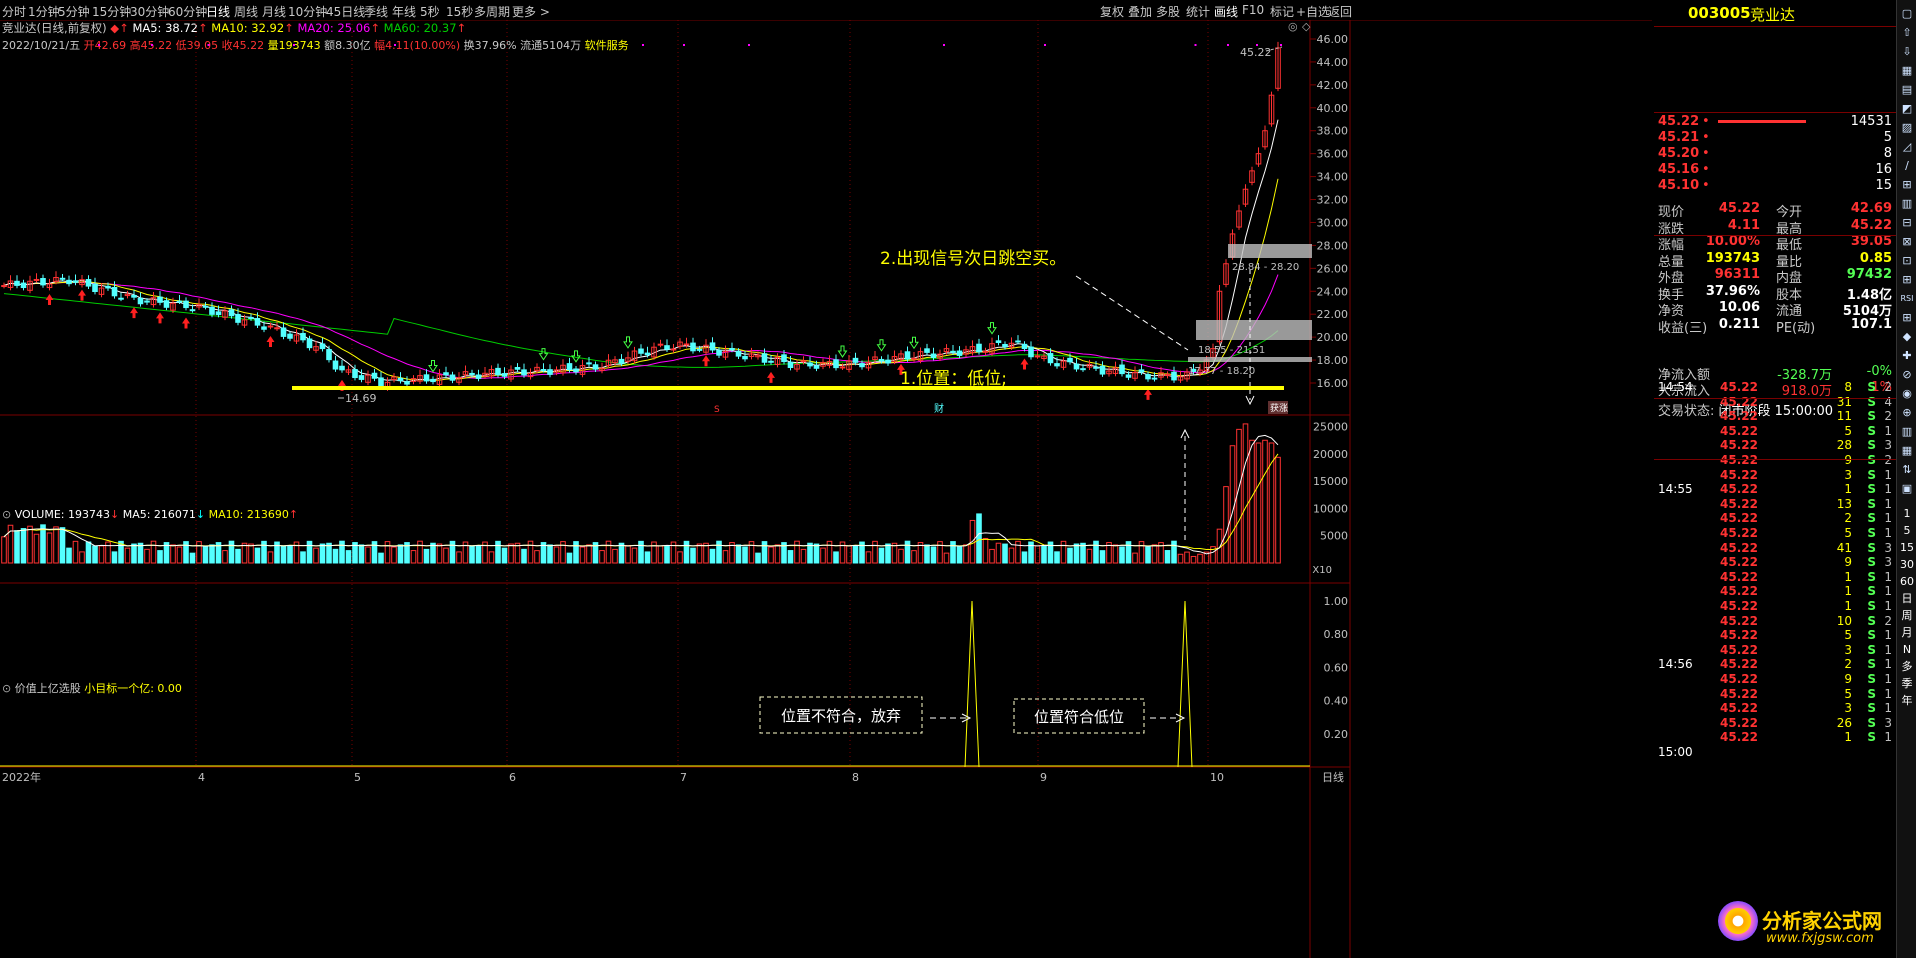 Image resolution: width=1916 pixels, height=958 pixels. I want to click on period-shortcut-button: 季, so click(1907, 684).